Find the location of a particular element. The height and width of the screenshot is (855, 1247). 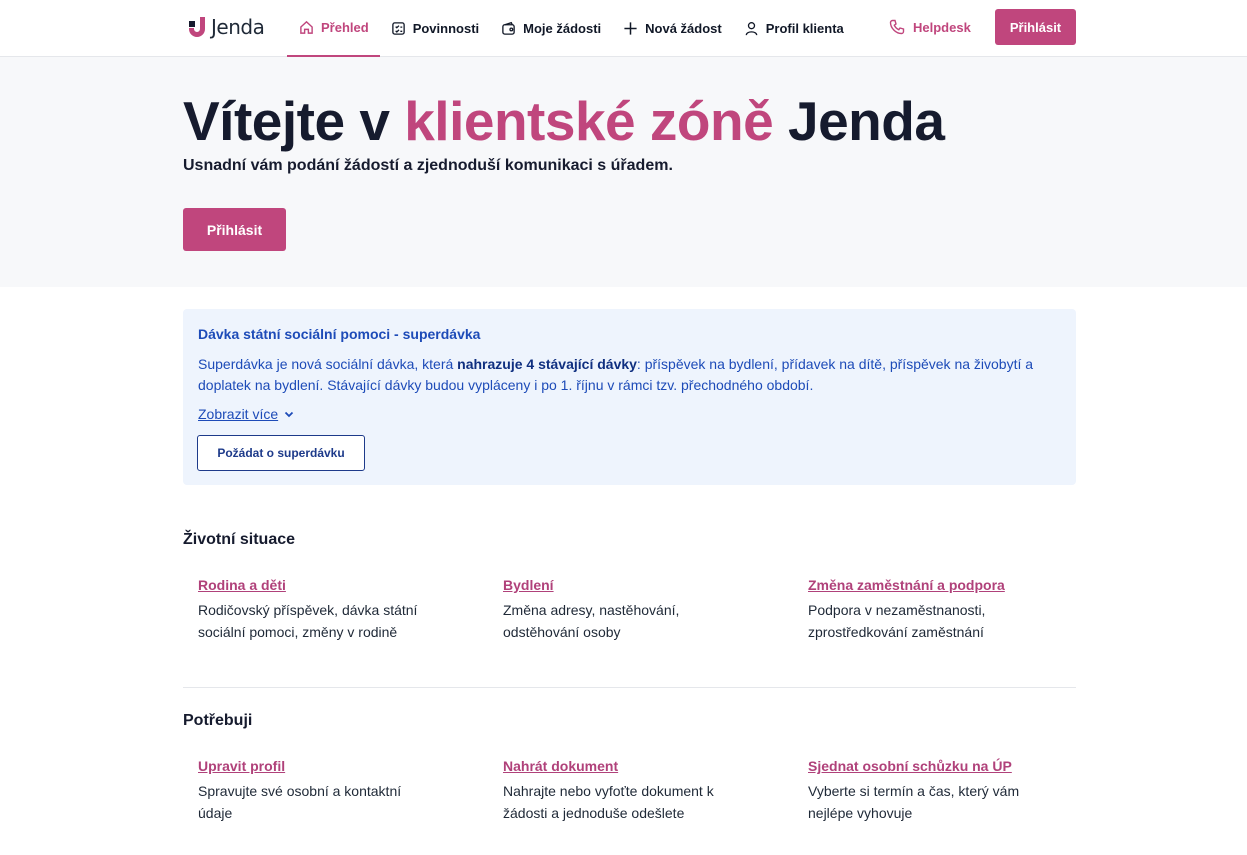

needs-title: Potřebuji is located at coordinates (218, 720).